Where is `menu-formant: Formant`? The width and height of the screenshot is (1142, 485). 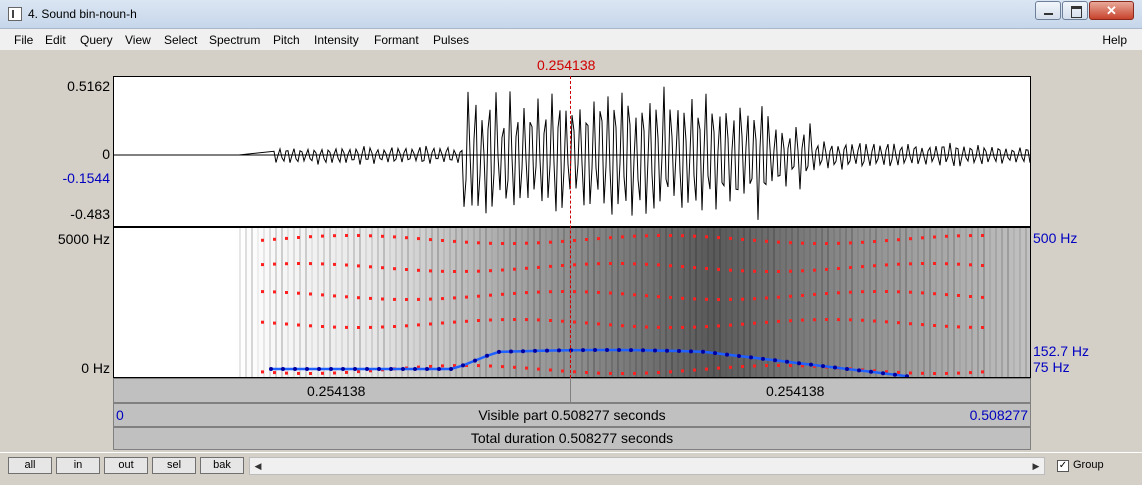
menu-formant: Formant is located at coordinates (396, 40).